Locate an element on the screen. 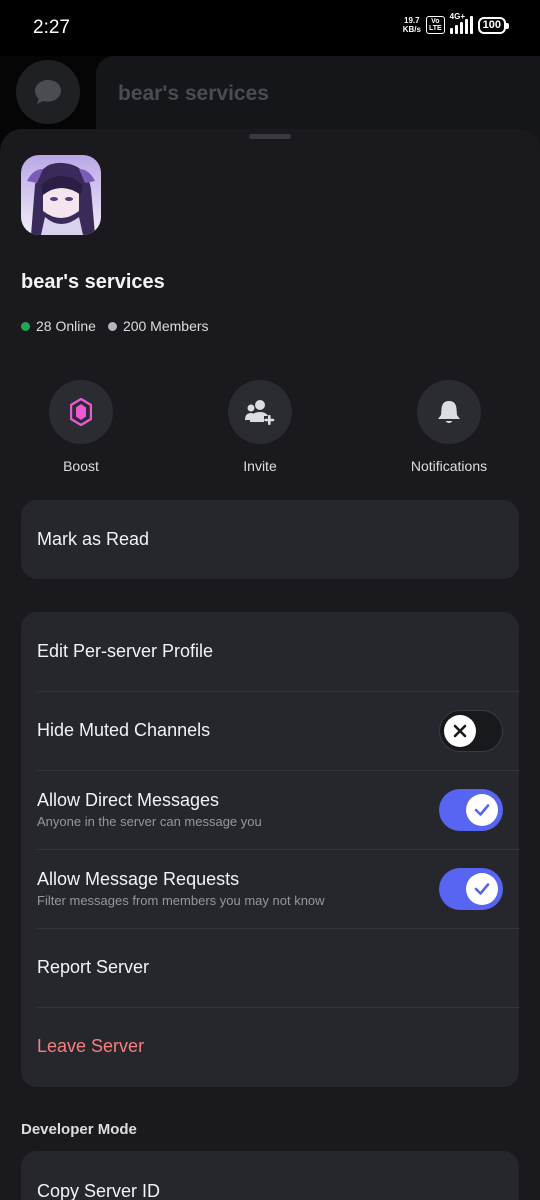  allow-dms-toggle is located at coordinates (471, 809).